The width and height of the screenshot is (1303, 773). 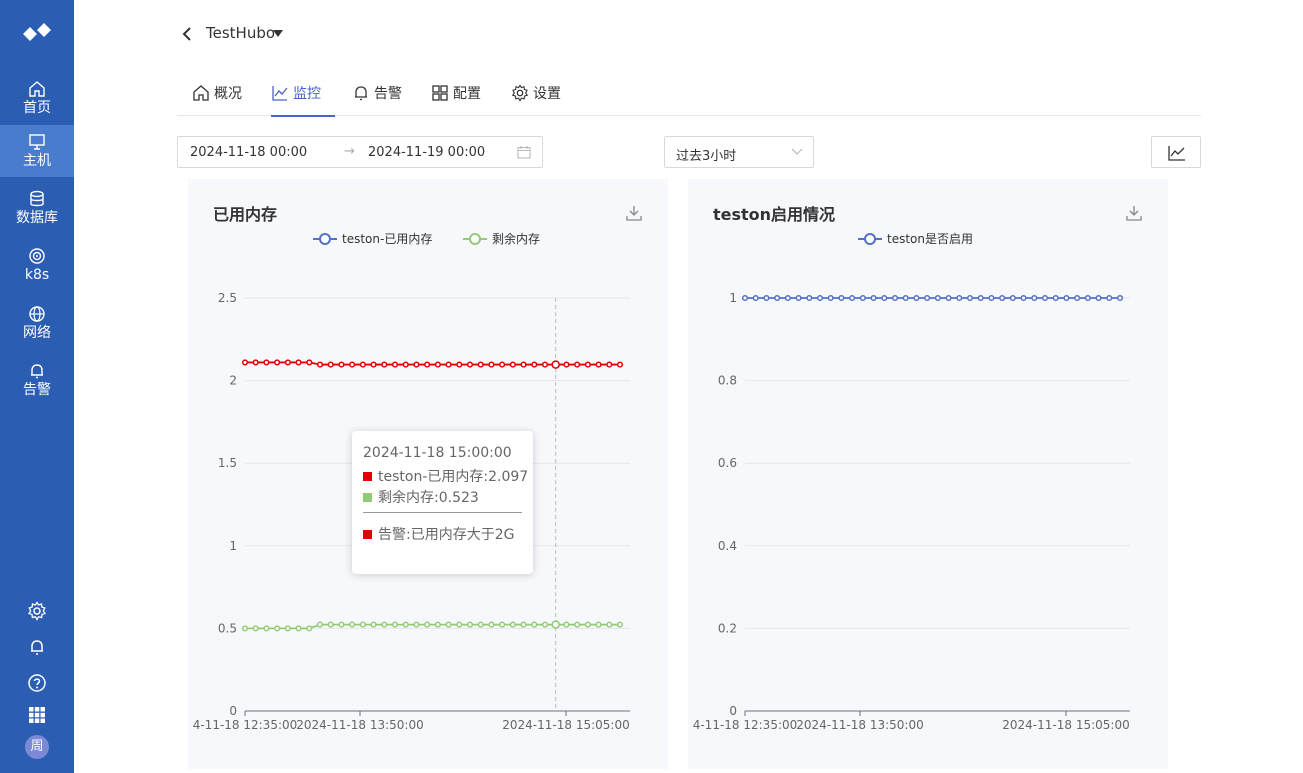 I want to click on sidebar-item-network: 网络, so click(x=37, y=323).